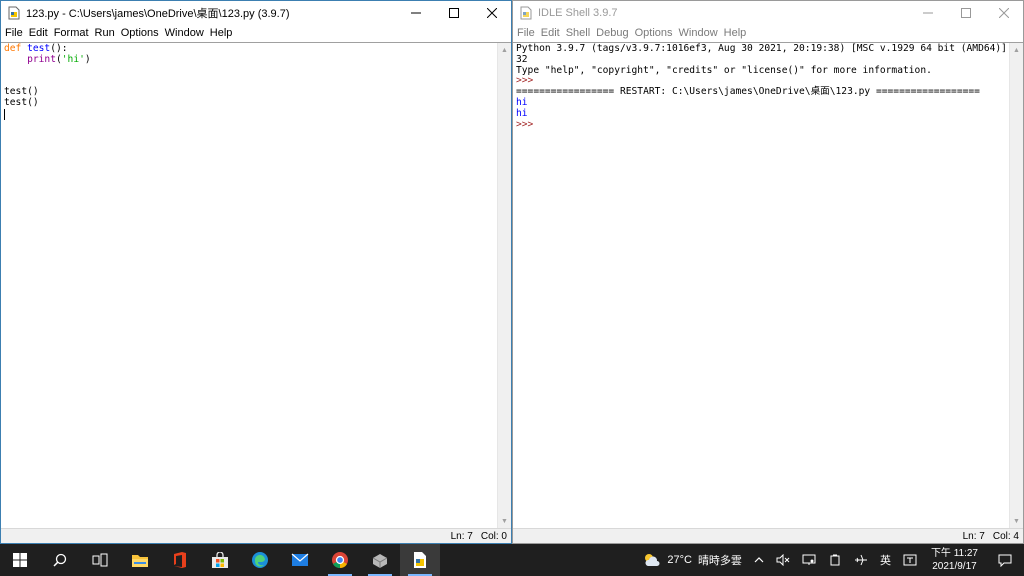 The image size is (1024, 576). Describe the element at coordinates (73, 33) in the screenshot. I see `menu-format: Format` at that location.